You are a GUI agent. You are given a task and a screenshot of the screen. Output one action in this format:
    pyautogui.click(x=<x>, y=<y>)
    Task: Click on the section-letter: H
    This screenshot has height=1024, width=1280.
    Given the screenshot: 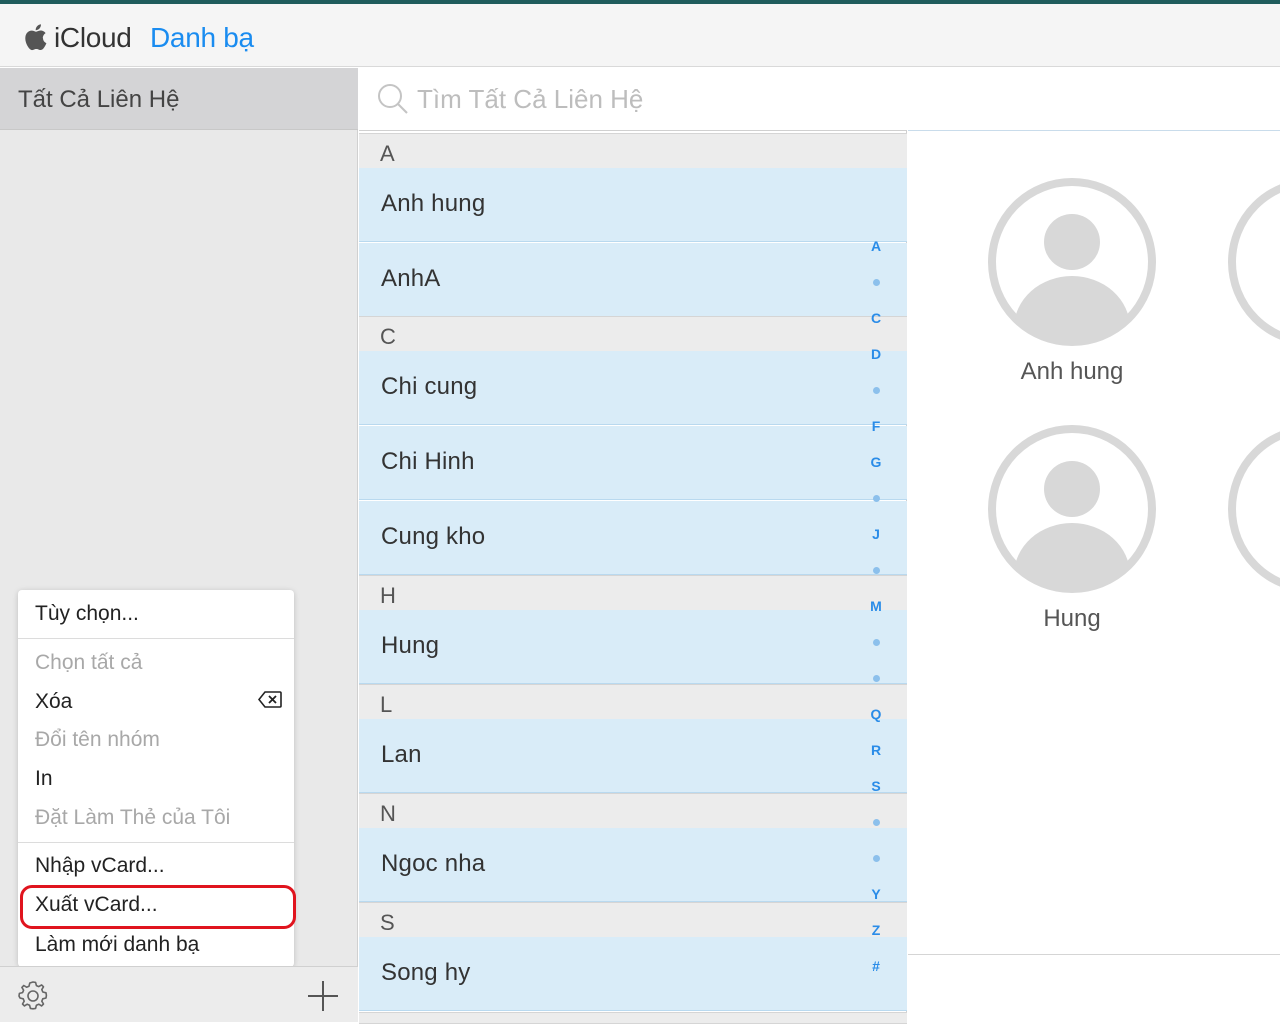 What is the action you would take?
    pyautogui.click(x=388, y=595)
    